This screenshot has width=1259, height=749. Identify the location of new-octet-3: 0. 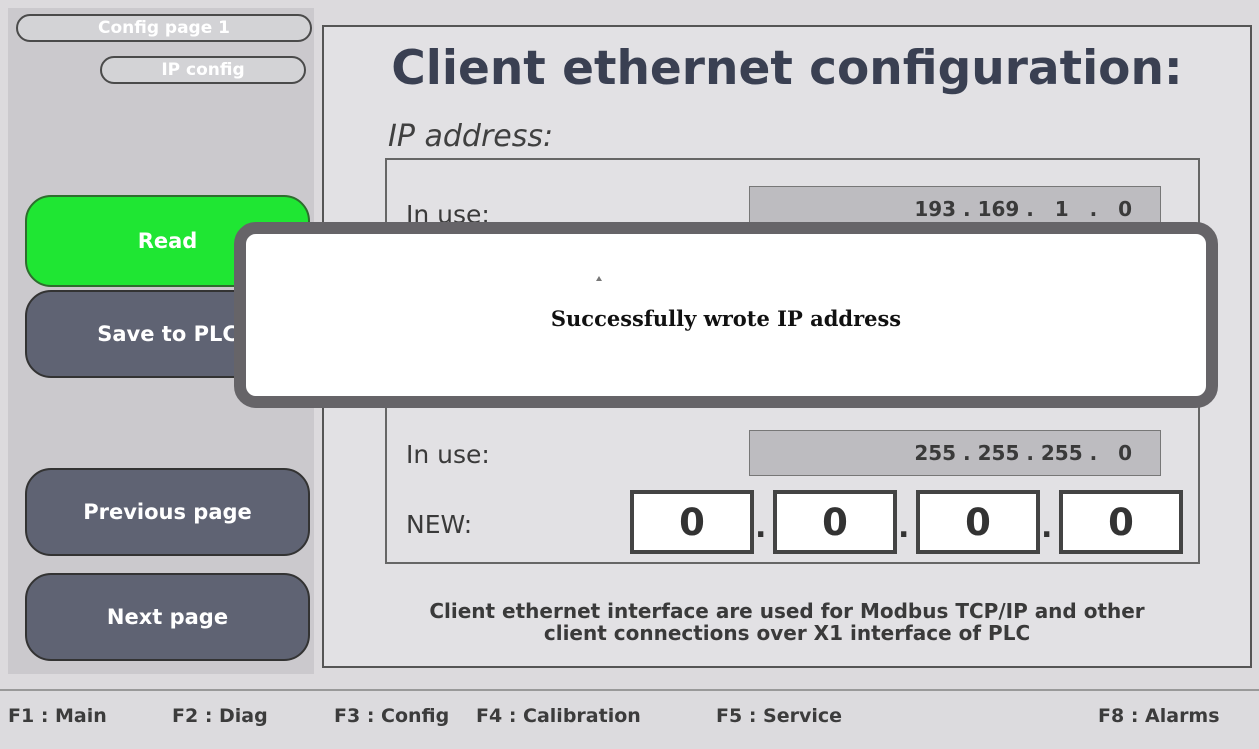
(978, 522).